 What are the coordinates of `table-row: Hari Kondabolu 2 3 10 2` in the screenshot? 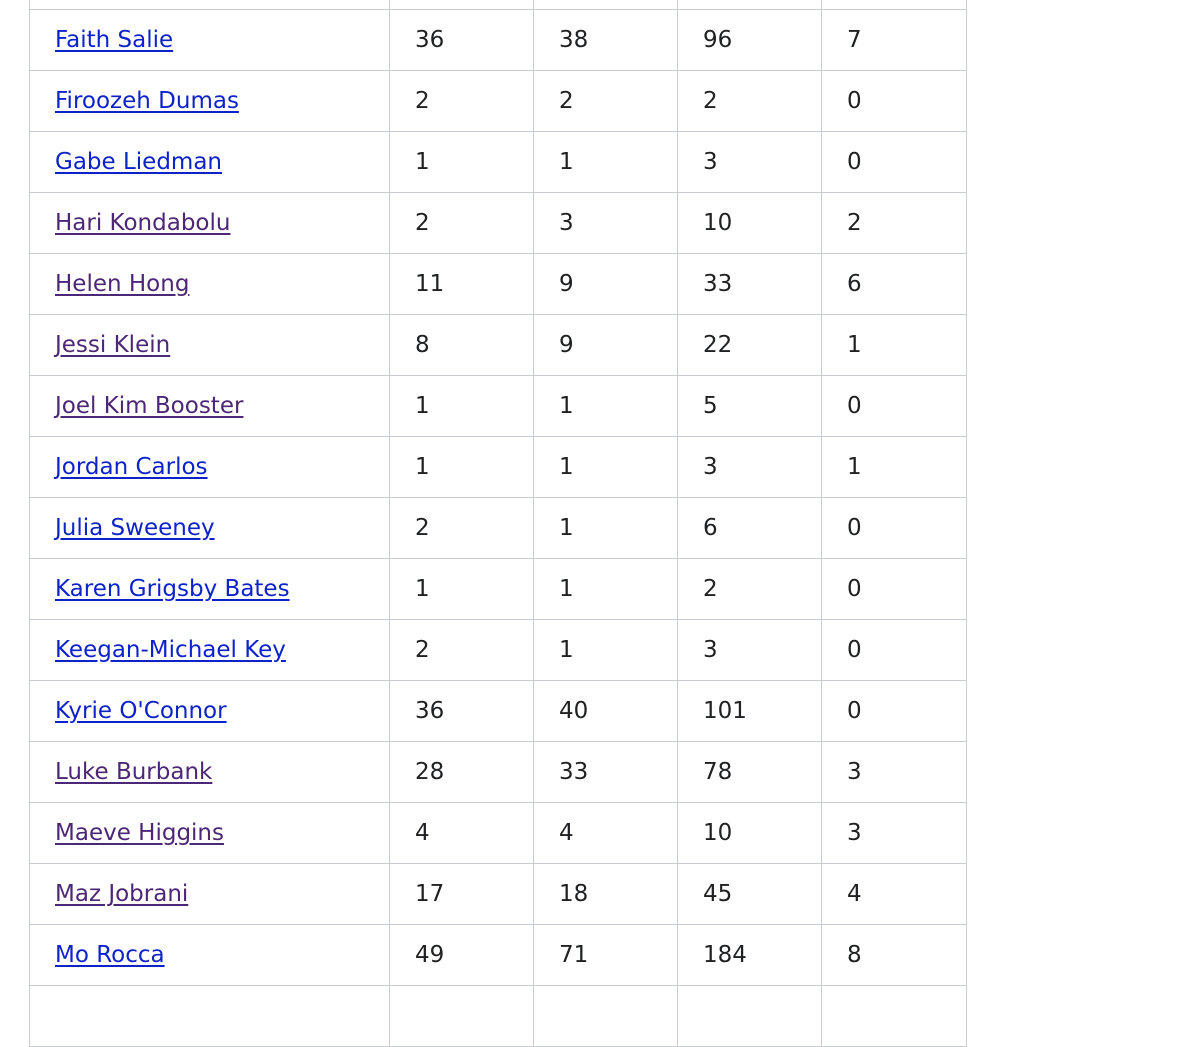 It's located at (498, 223).